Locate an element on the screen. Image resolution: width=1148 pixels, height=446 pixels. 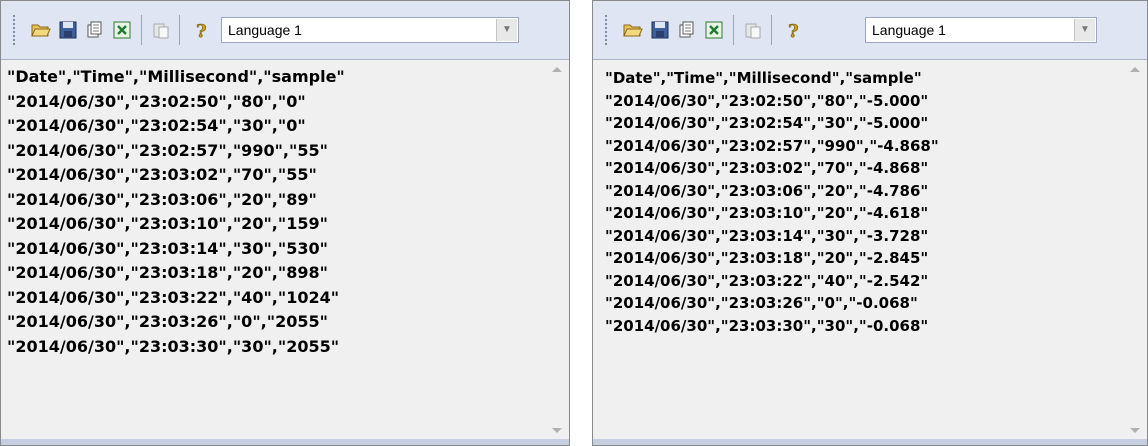
data-line: "2014/06/30","23:03:26","0","-0.068" is located at coordinates (761, 303).